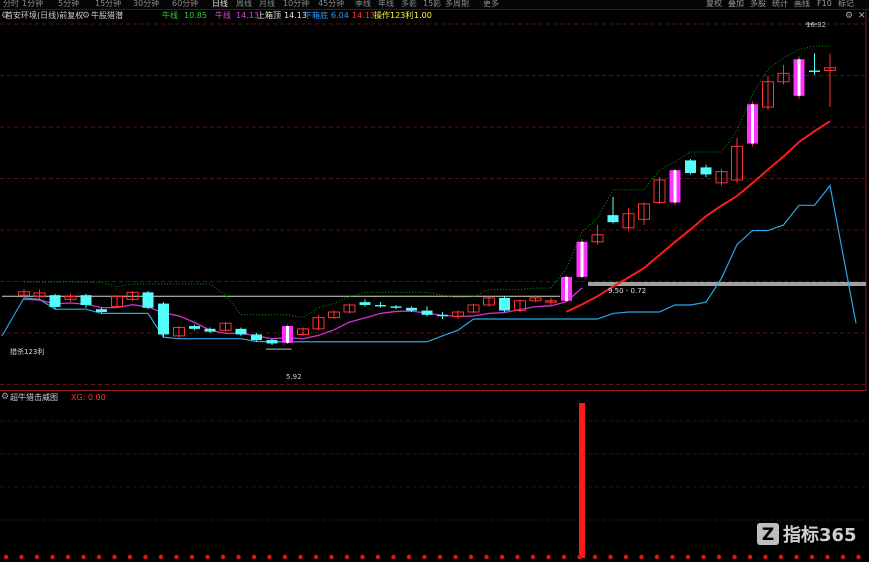 The width and height of the screenshot is (869, 562). What do you see at coordinates (27, 352) in the screenshot?
I see `box-label: 猎杀123利` at bounding box center [27, 352].